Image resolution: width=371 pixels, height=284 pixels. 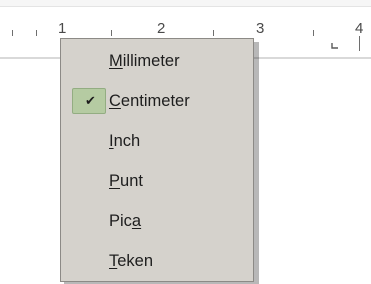 I want to click on menu-item-mnemonic: C, so click(x=115, y=101).